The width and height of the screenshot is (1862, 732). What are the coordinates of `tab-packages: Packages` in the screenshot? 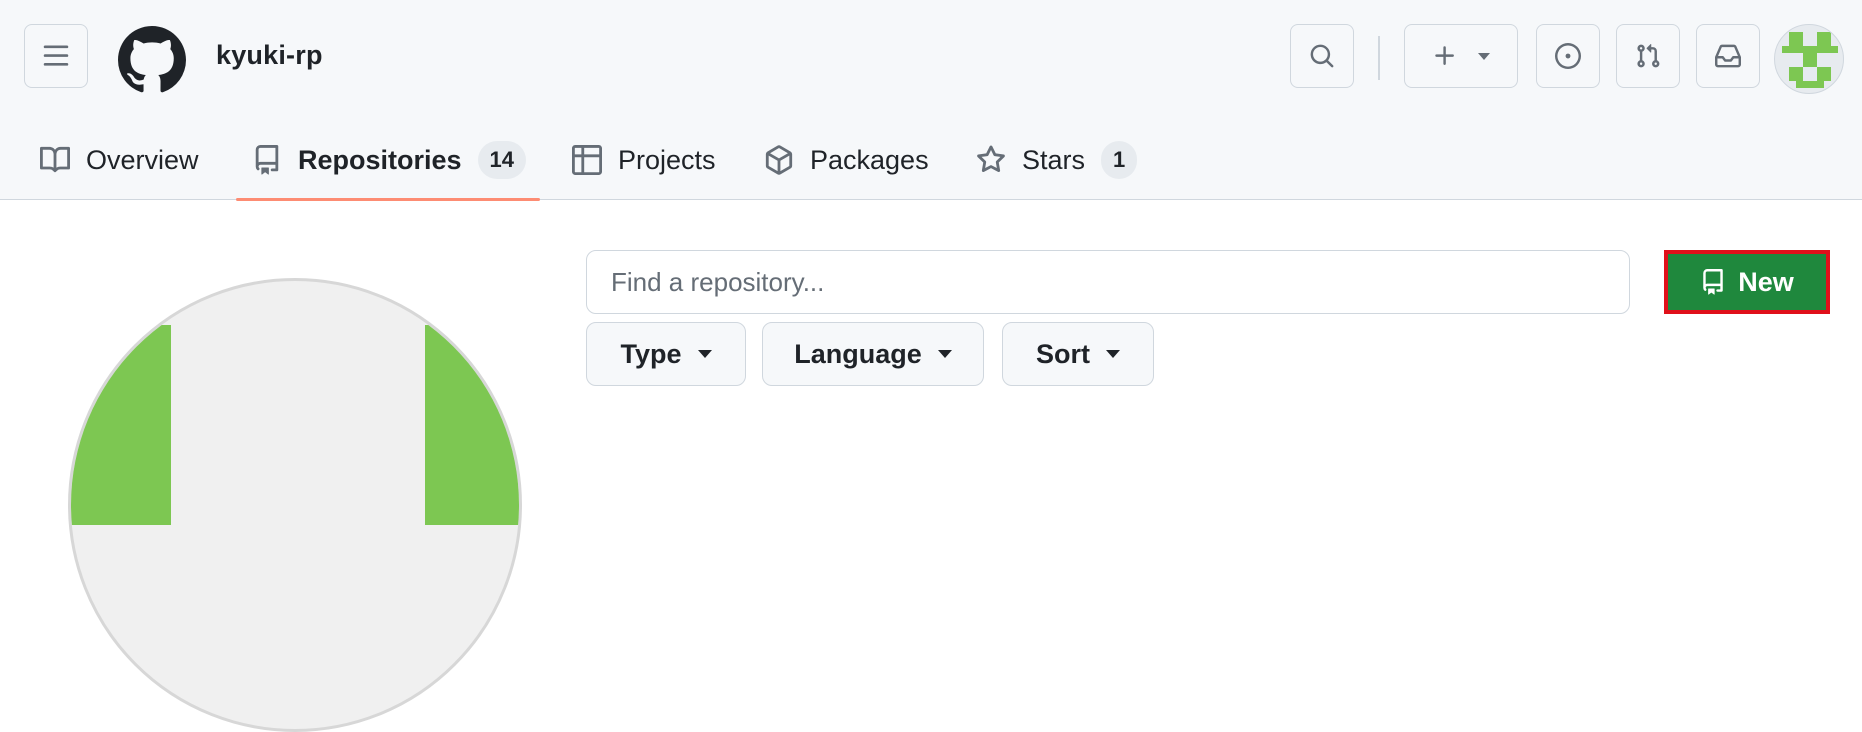 It's located at (846, 160).